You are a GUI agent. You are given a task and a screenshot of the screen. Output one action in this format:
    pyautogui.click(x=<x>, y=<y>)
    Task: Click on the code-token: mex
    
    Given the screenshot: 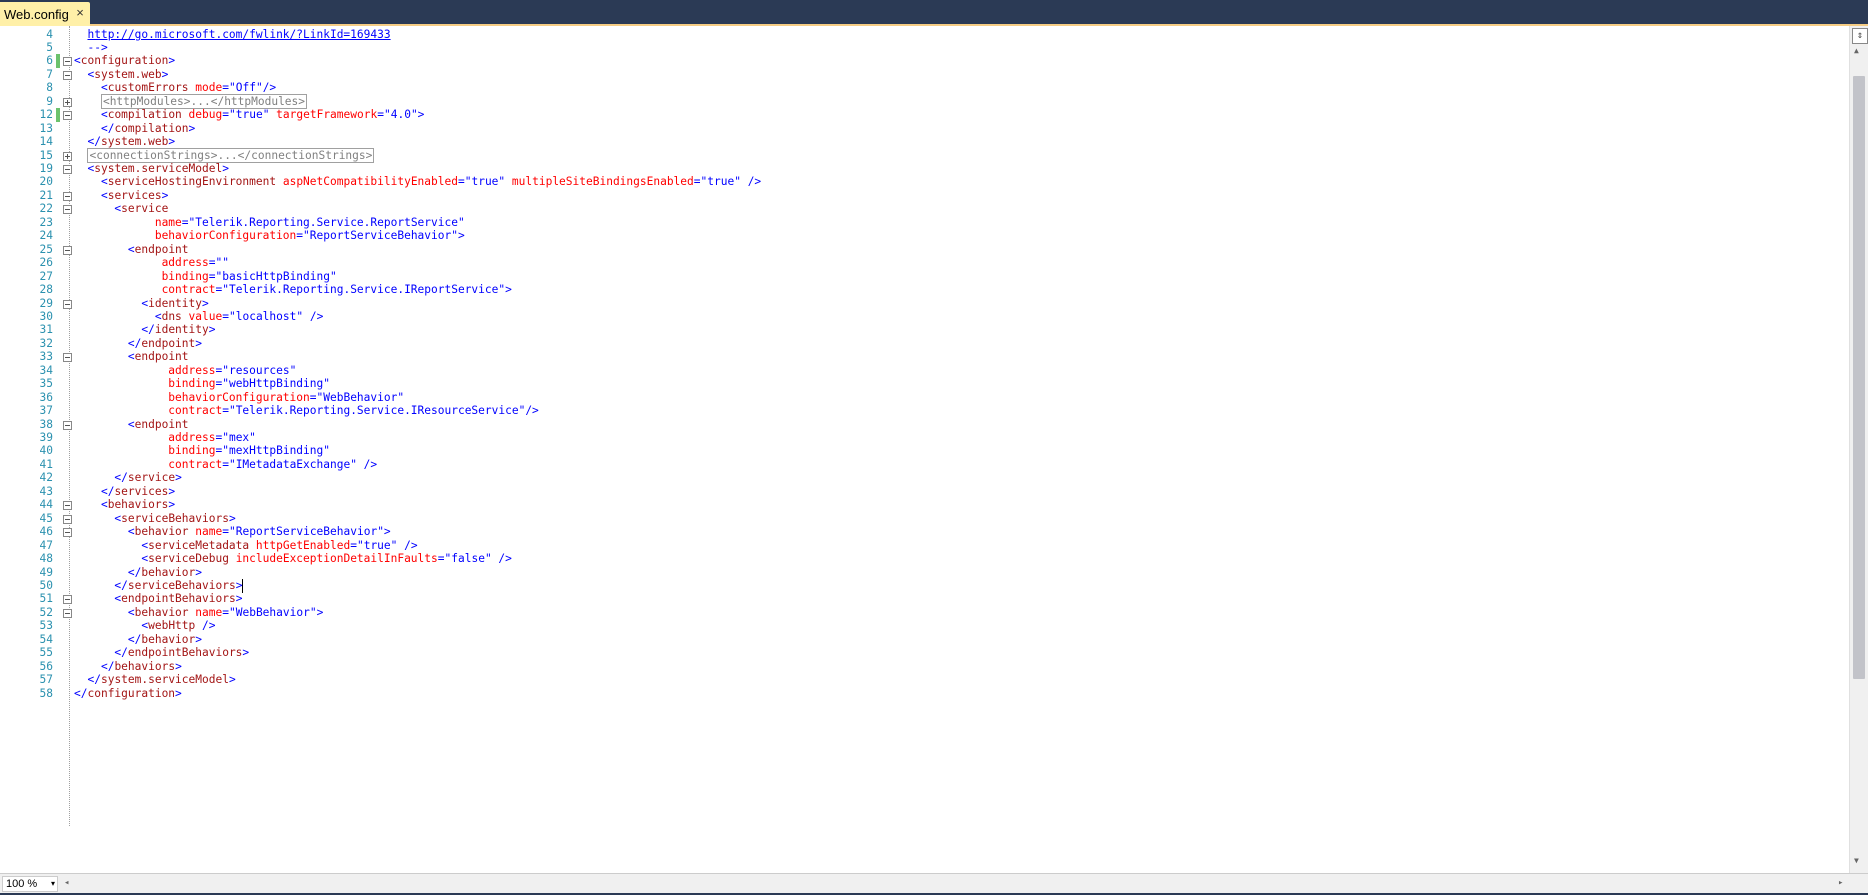 What is the action you would take?
    pyautogui.click(x=239, y=437)
    